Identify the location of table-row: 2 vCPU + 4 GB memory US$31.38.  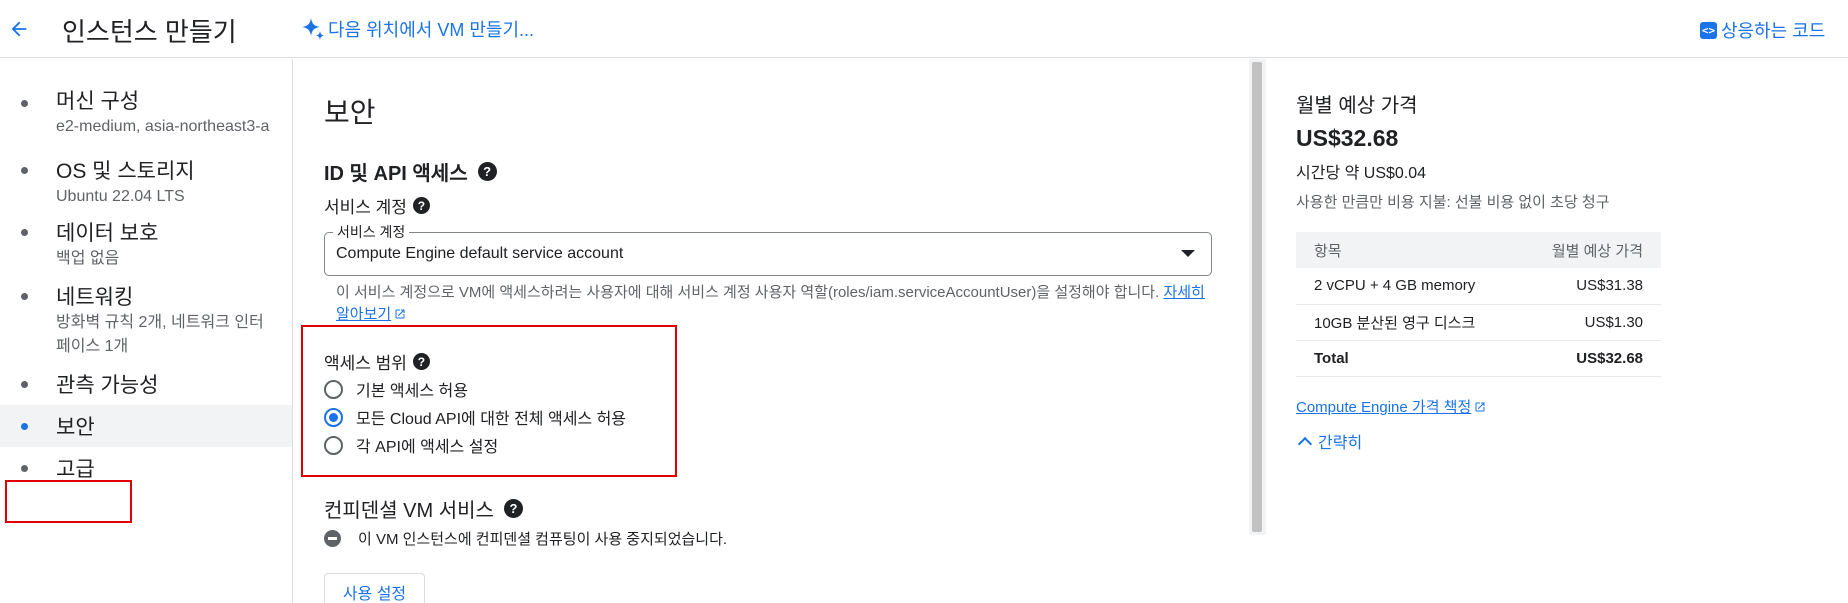
(1478, 286).